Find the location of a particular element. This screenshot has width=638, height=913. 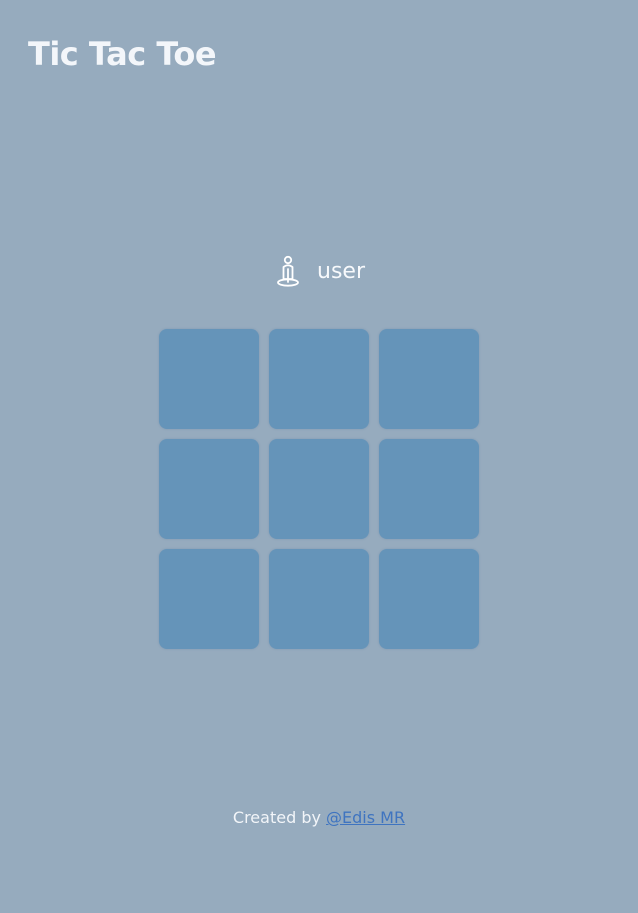

footer-credit: Created by @Edis MR is located at coordinates (319, 818).